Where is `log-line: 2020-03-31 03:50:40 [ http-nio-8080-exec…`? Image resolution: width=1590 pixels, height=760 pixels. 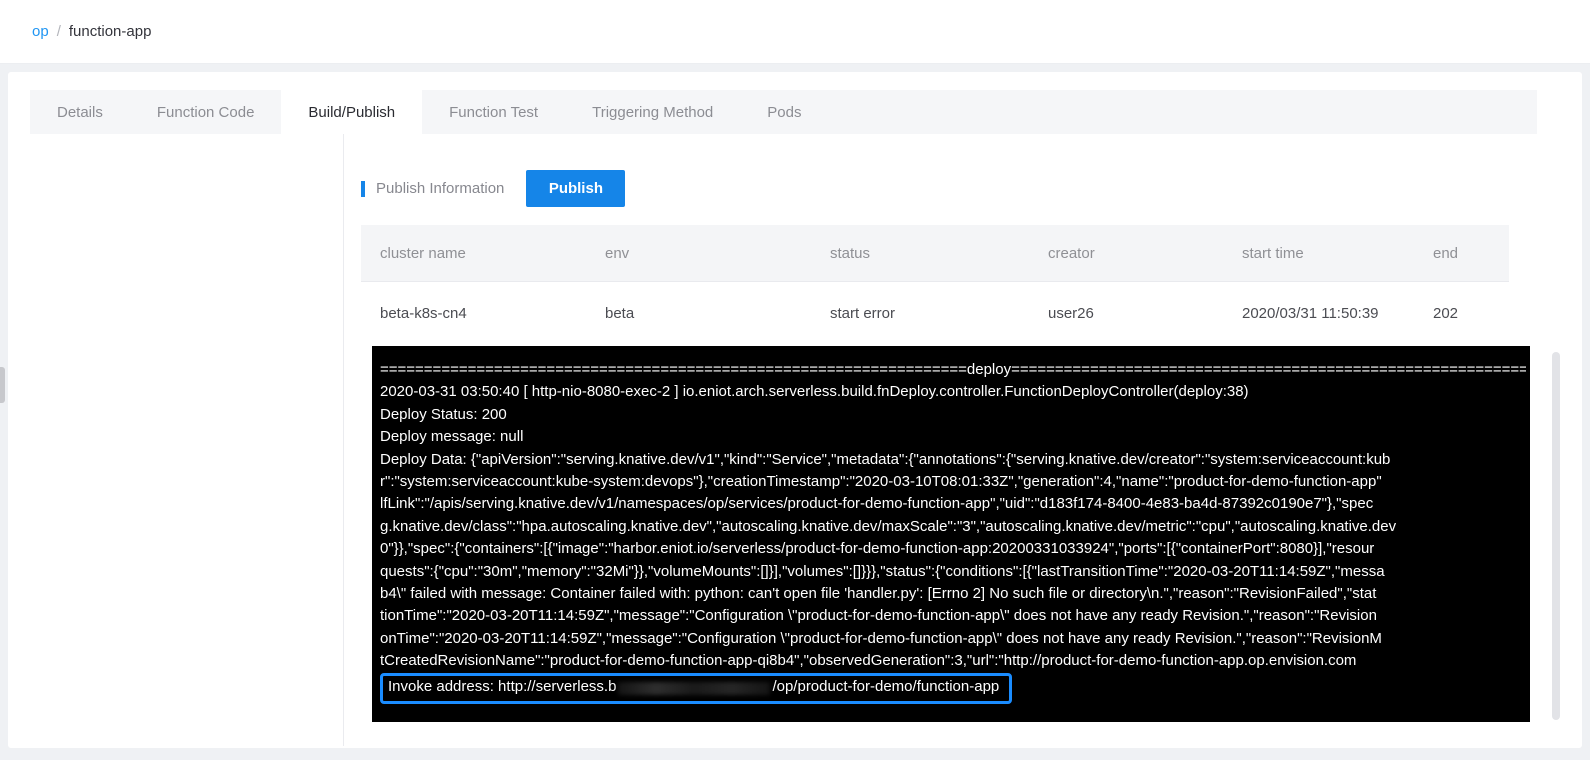
log-line: 2020-03-31 03:50:40 [ http-nio-8080-exec… is located at coordinates (814, 392).